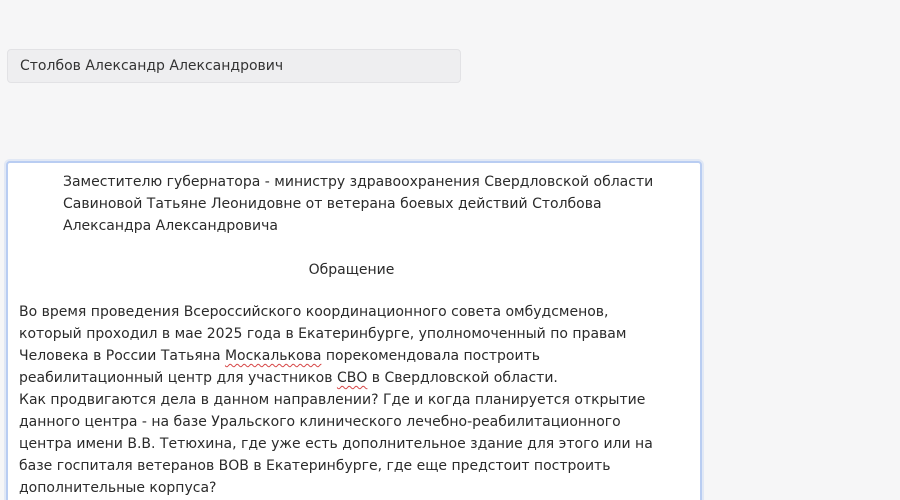 This screenshot has width=900, height=500. I want to click on letter-text-segment: в Свердловской области., so click(462, 378).